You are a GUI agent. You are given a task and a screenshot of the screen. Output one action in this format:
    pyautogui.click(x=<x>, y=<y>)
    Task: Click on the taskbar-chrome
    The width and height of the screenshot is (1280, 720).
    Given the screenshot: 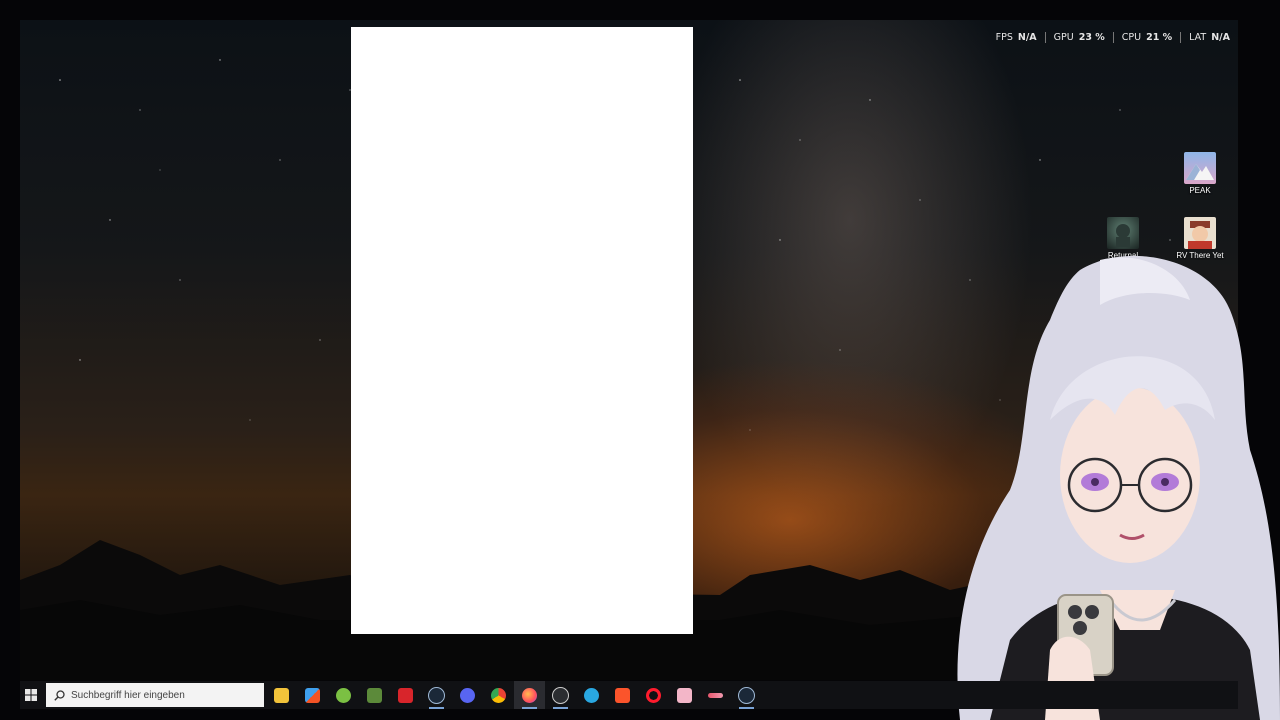 What is the action you would take?
    pyautogui.click(x=498, y=695)
    